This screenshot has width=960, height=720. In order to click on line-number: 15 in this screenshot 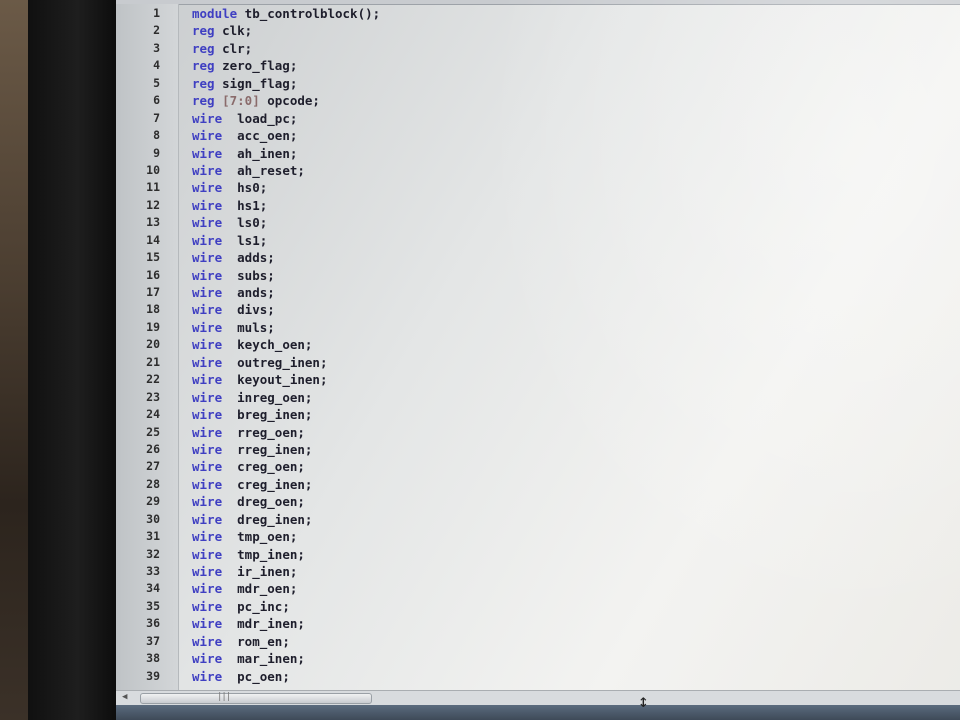, I will do `click(153, 257)`.